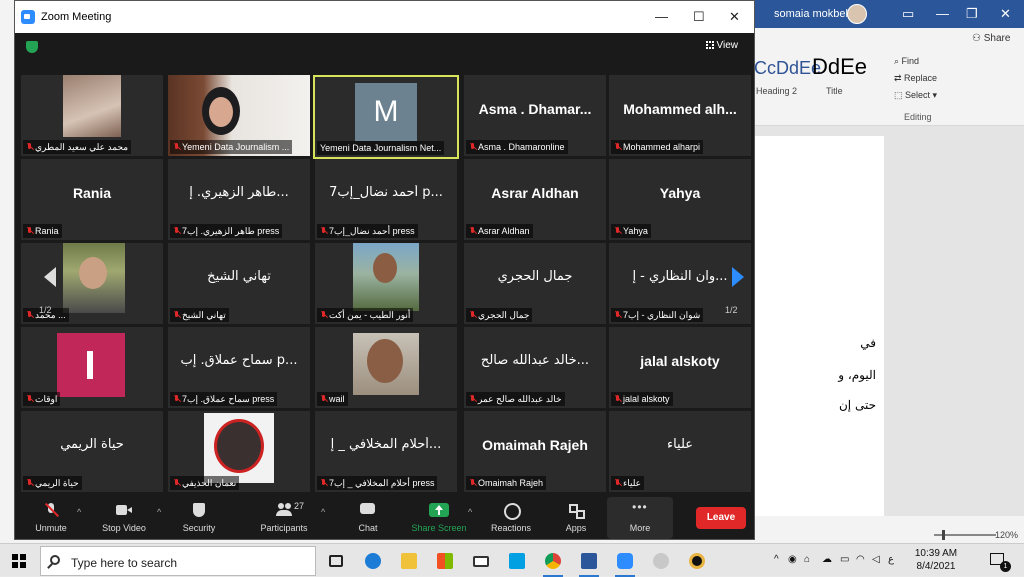 The width and height of the screenshot is (1024, 577). I want to click on snipping-tool-icon, so click(661, 561).